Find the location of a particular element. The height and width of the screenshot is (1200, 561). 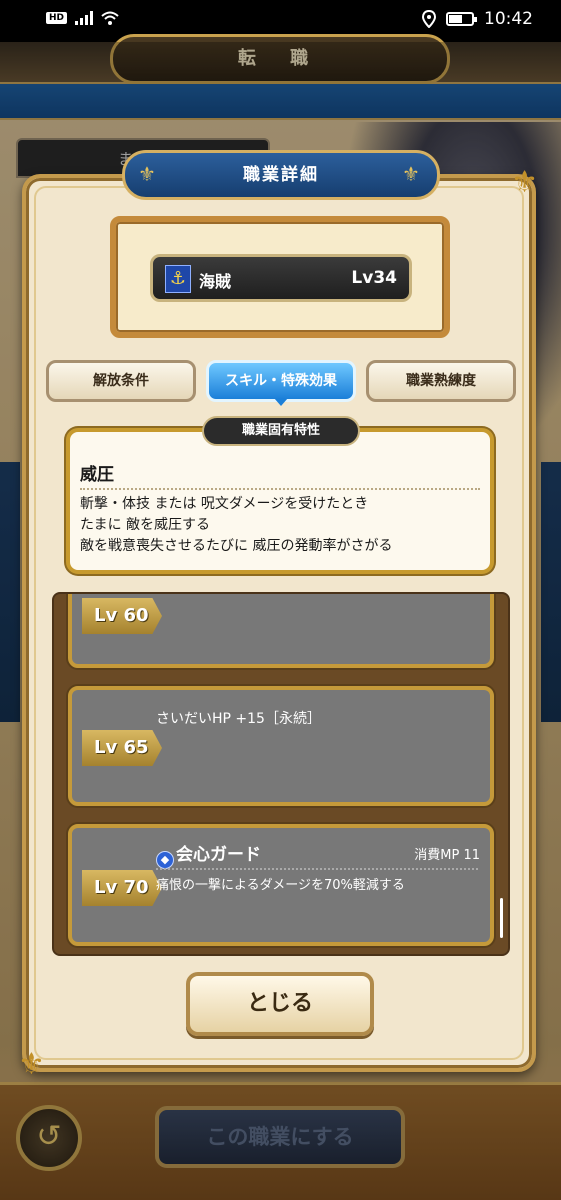

tab-unlock-conditions: 解放条件 is located at coordinates (121, 381).